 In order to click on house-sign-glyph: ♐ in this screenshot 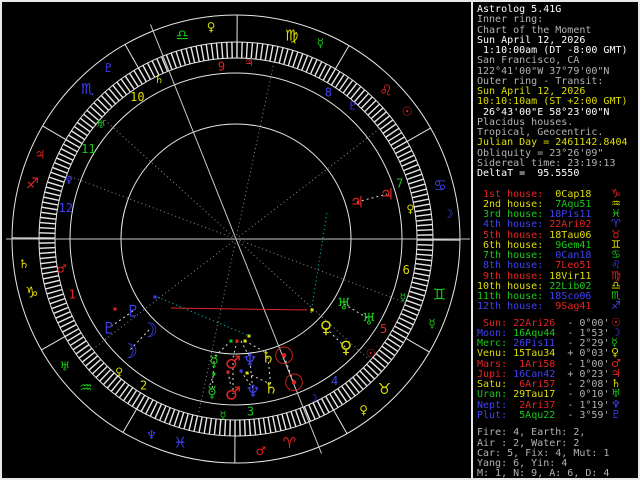, I will do `click(616, 306)`.